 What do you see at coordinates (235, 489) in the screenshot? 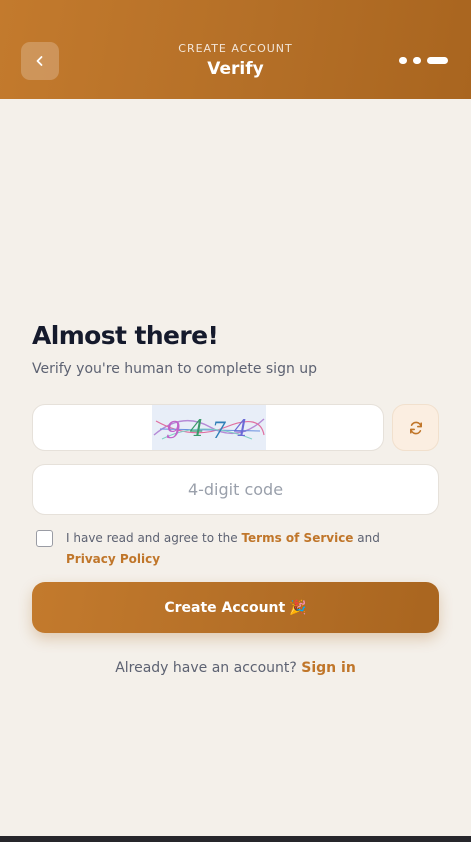
I see `captcha-code-input` at bounding box center [235, 489].